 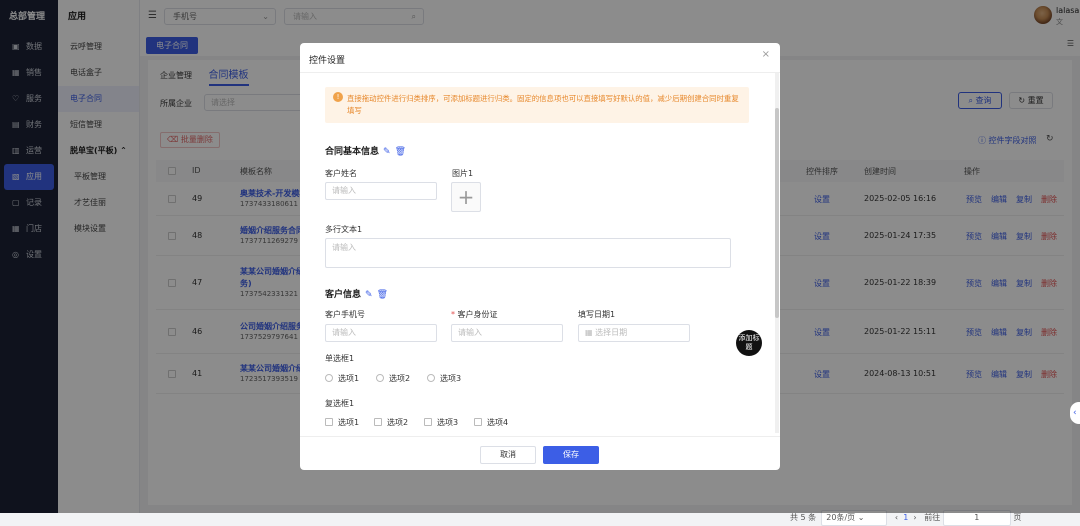 I want to click on checkbox-option-2: 选项2, so click(x=391, y=422).